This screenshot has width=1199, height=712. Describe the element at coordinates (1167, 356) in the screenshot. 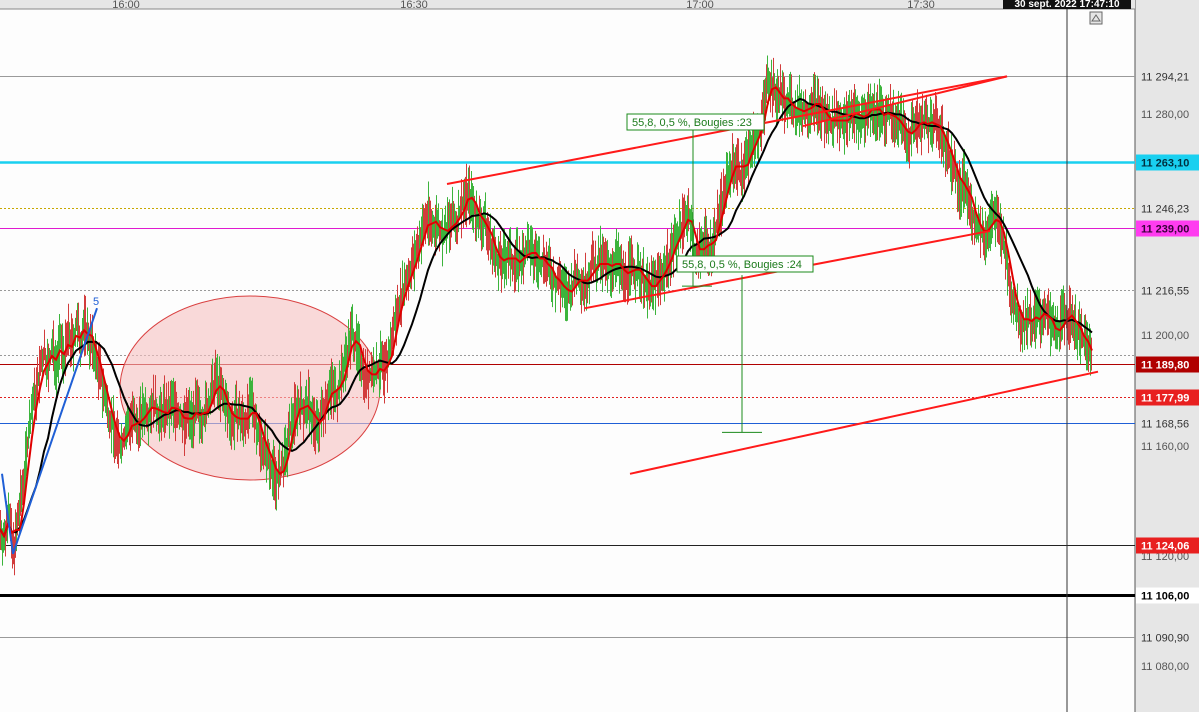

I see `price-axis-panel` at that location.